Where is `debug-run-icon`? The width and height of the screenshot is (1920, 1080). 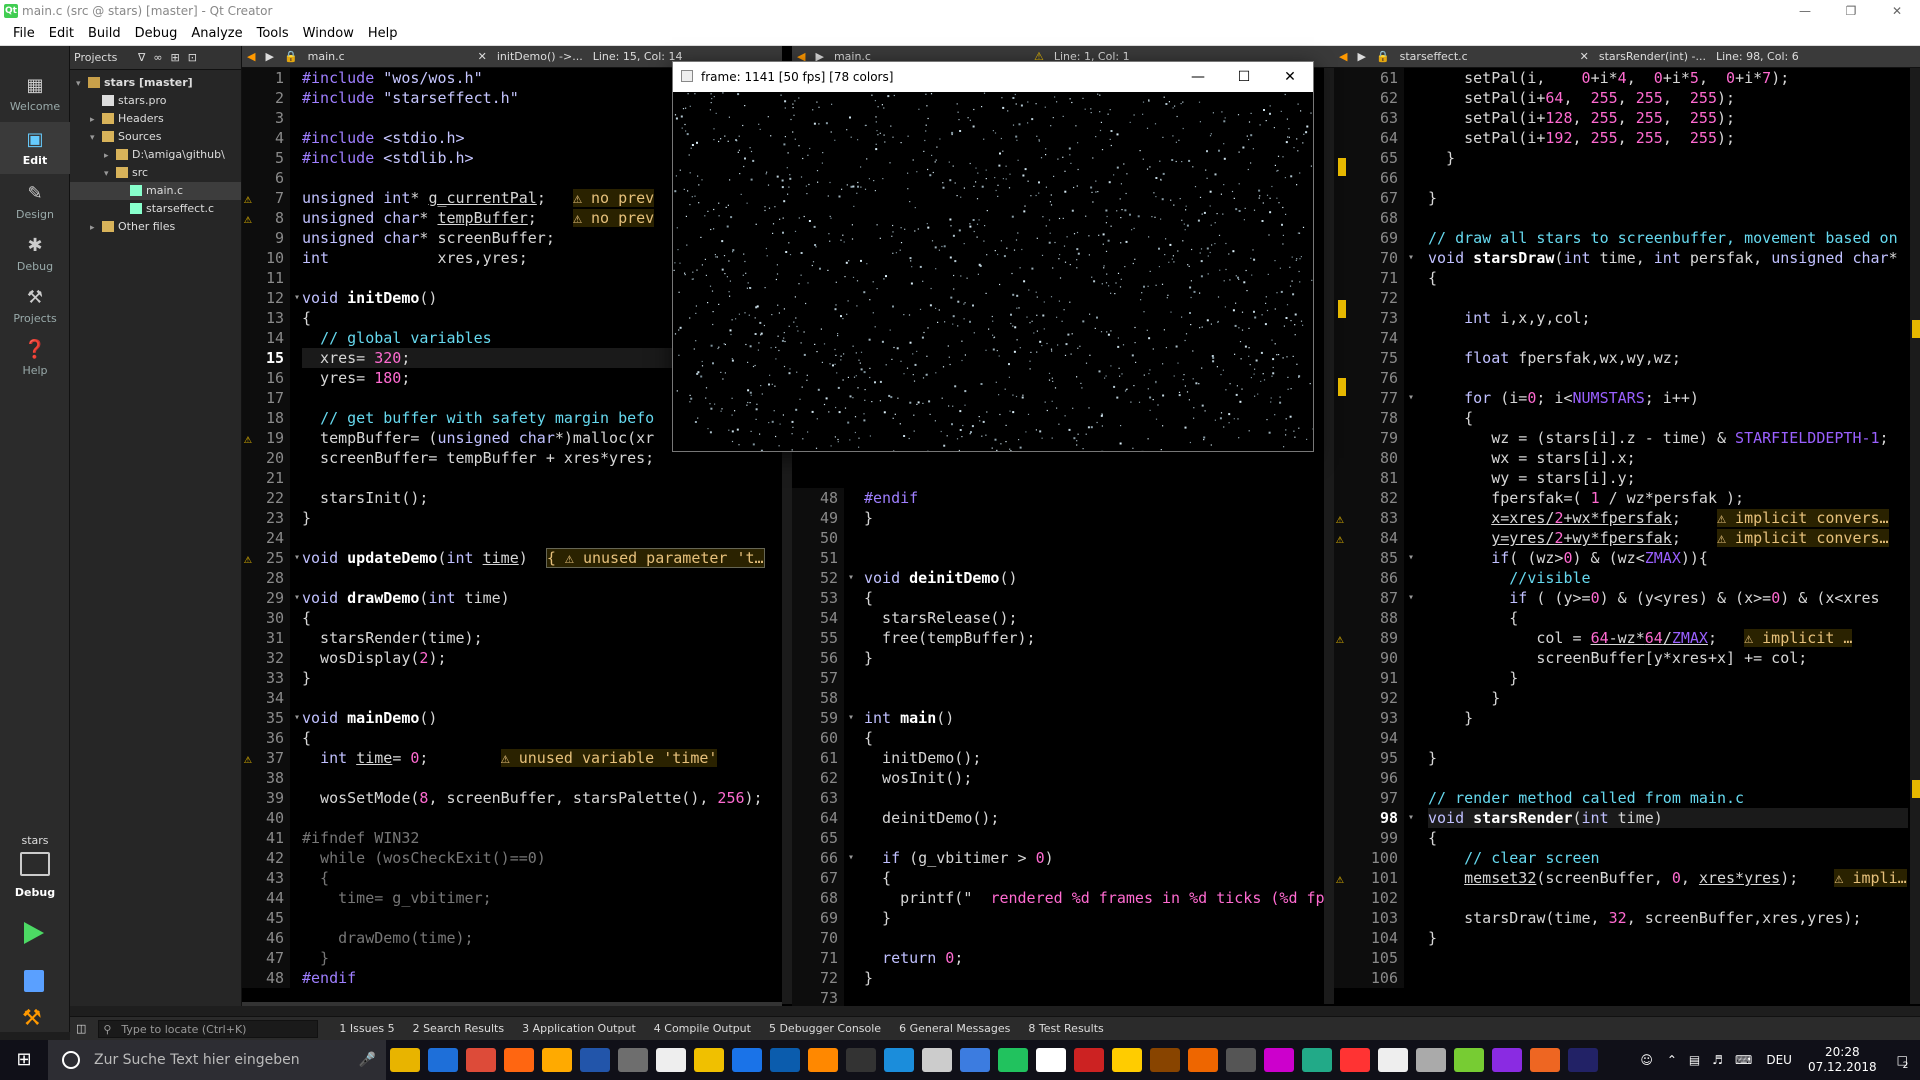 debug-run-icon is located at coordinates (34, 981).